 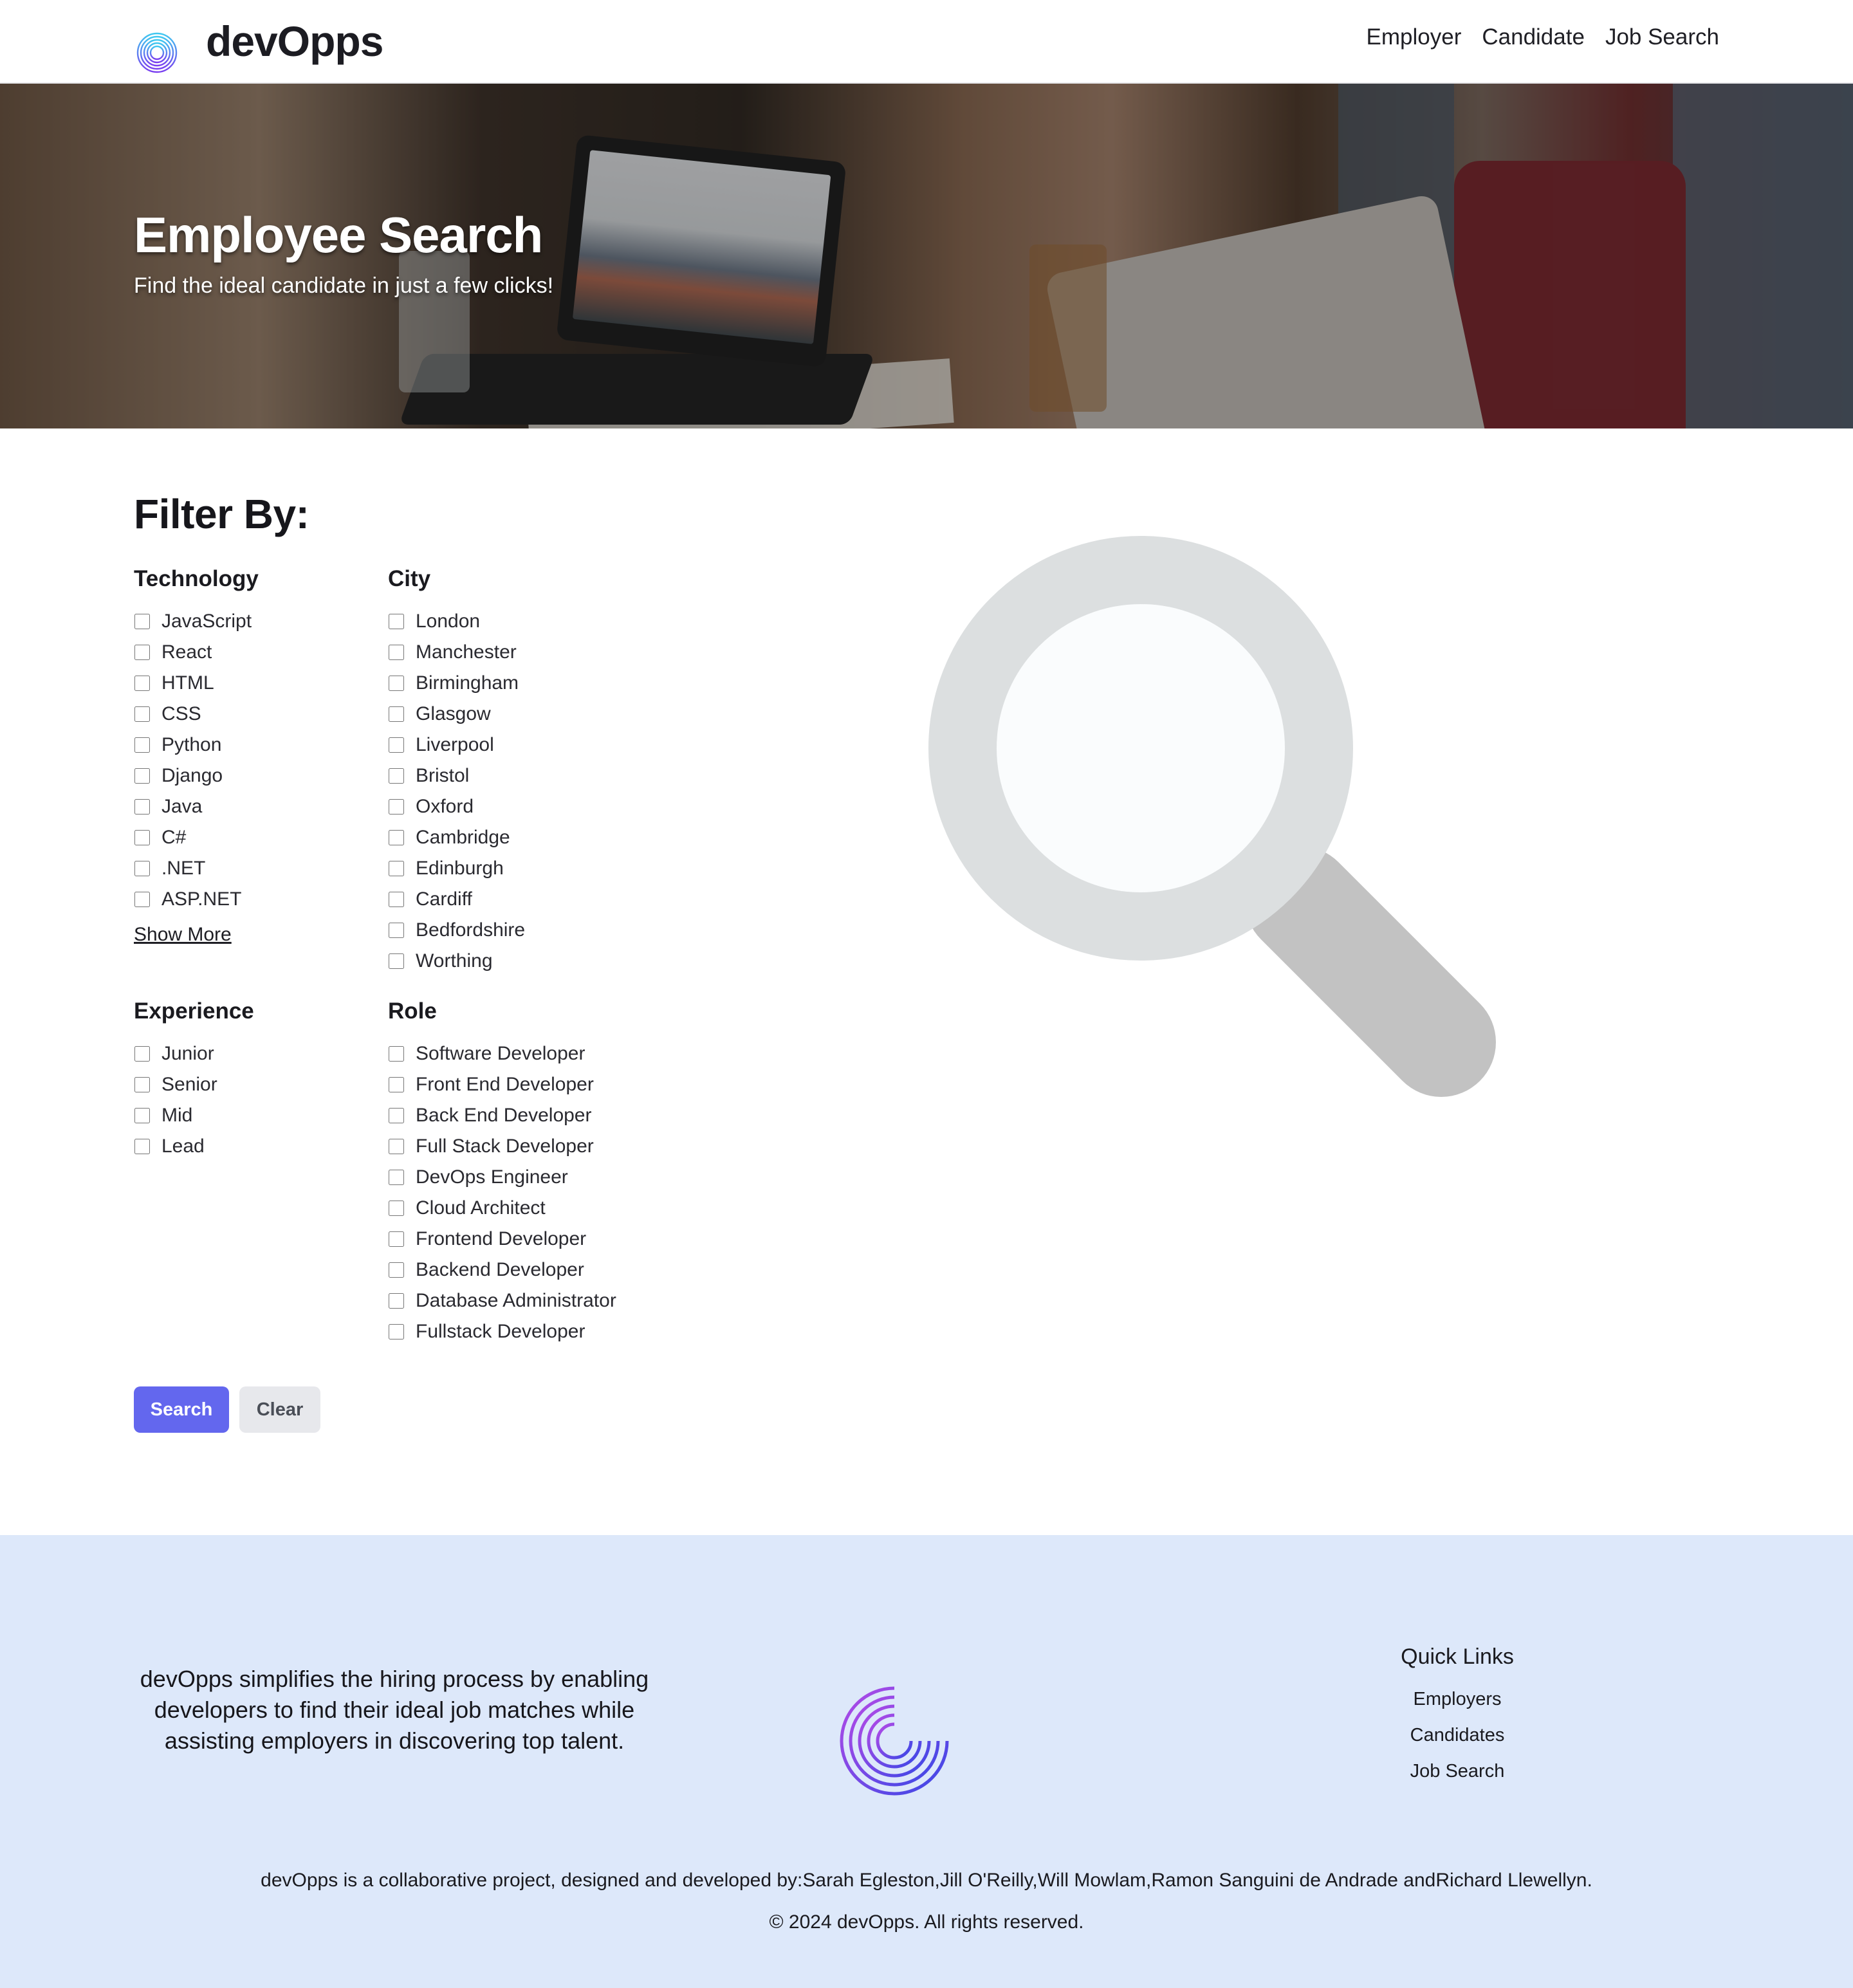 I want to click on technology-option: ASP.NET, so click(x=196, y=899).